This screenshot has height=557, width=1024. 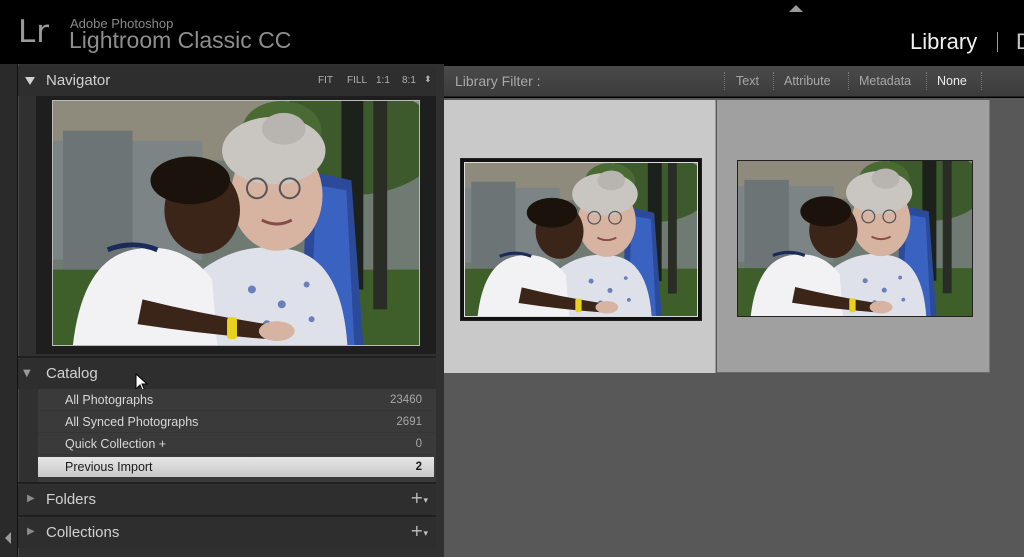 What do you see at coordinates (236, 444) in the screenshot?
I see `catalog-item-quick-collection: Quick Collection + 0` at bounding box center [236, 444].